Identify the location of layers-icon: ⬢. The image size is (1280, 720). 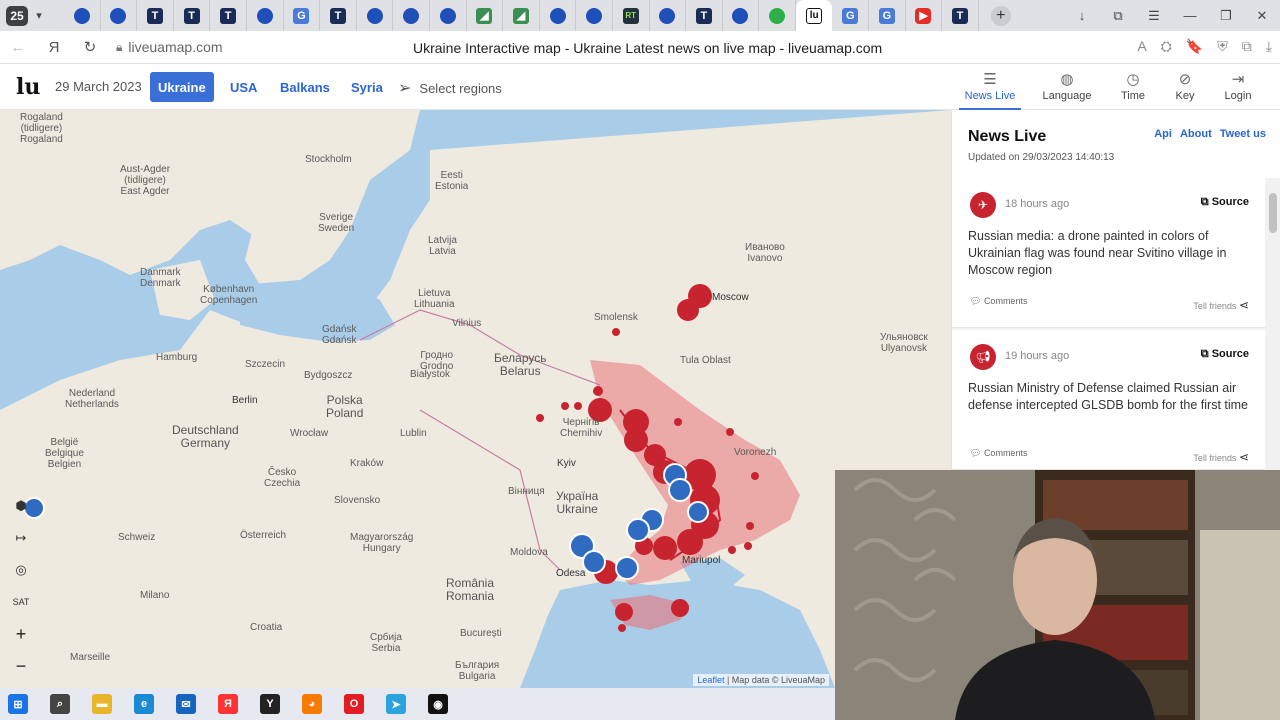
(21, 506).